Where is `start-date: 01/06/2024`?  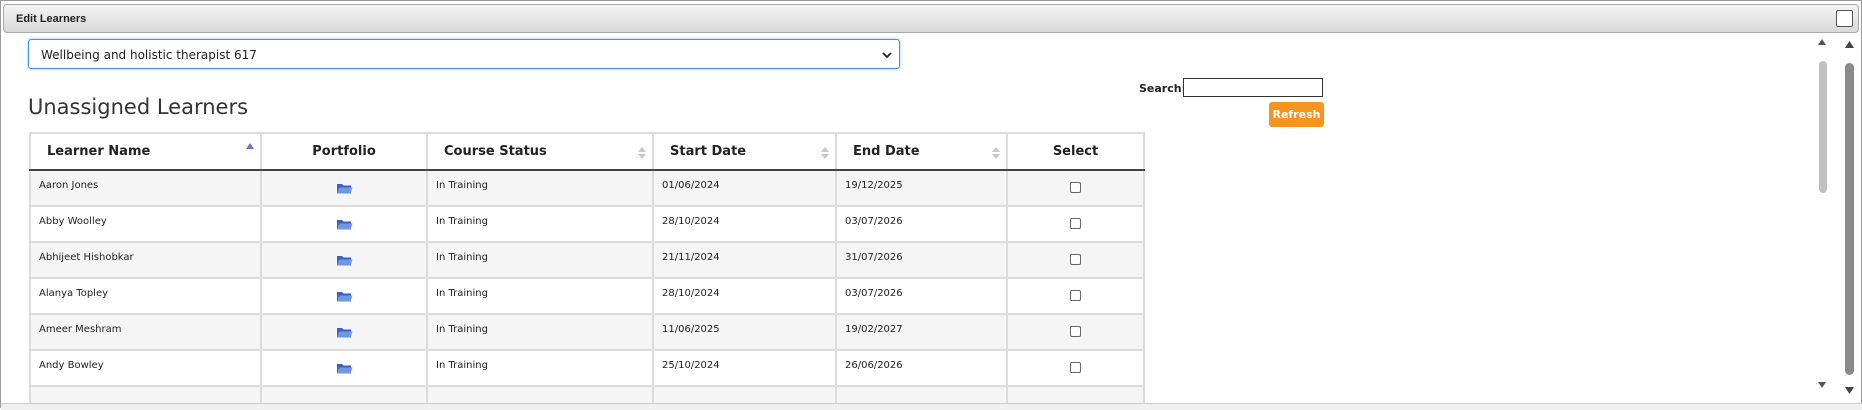 start-date: 01/06/2024 is located at coordinates (691, 185).